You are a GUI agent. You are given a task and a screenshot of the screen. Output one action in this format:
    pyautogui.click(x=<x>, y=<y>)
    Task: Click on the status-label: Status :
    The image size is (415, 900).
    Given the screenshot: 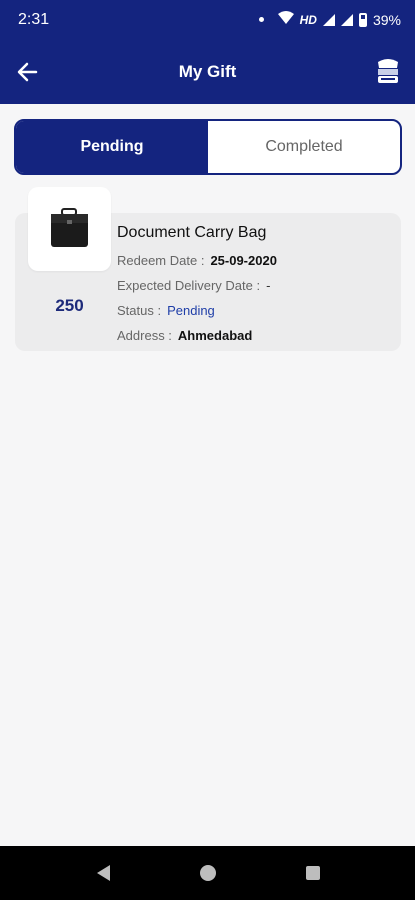 What is the action you would take?
    pyautogui.click(x=139, y=310)
    